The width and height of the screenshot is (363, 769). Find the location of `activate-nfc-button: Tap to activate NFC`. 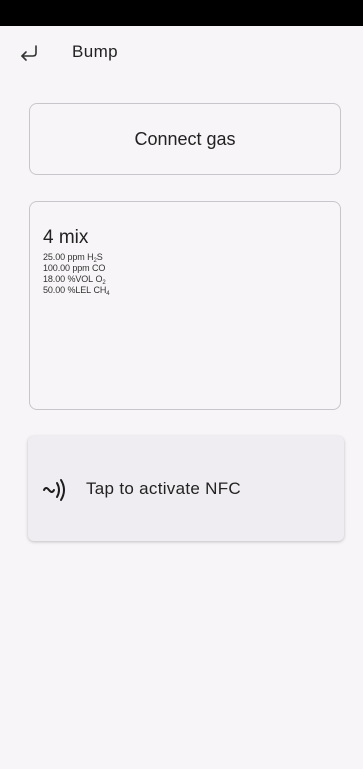

activate-nfc-button: Tap to activate NFC is located at coordinates (186, 488).